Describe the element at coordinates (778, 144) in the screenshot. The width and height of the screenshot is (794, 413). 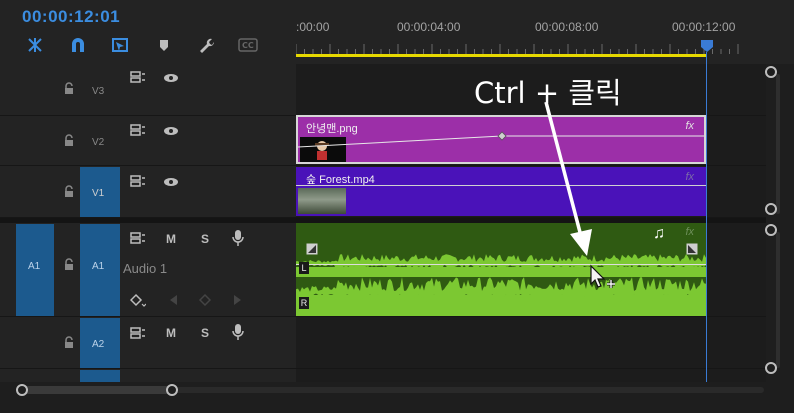
I see `video-scroll-track` at that location.